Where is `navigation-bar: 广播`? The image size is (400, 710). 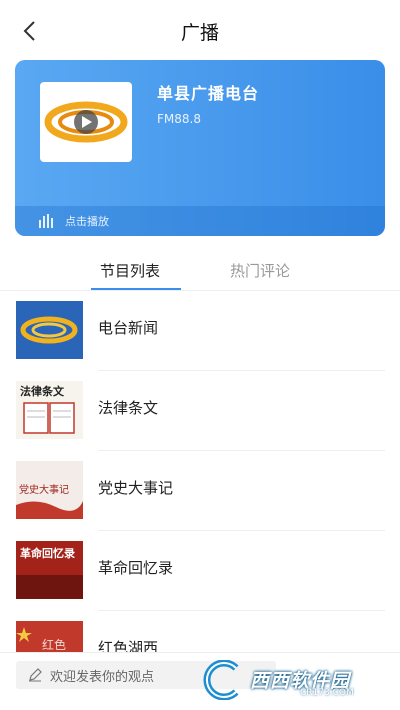 navigation-bar: 广播 is located at coordinates (200, 31).